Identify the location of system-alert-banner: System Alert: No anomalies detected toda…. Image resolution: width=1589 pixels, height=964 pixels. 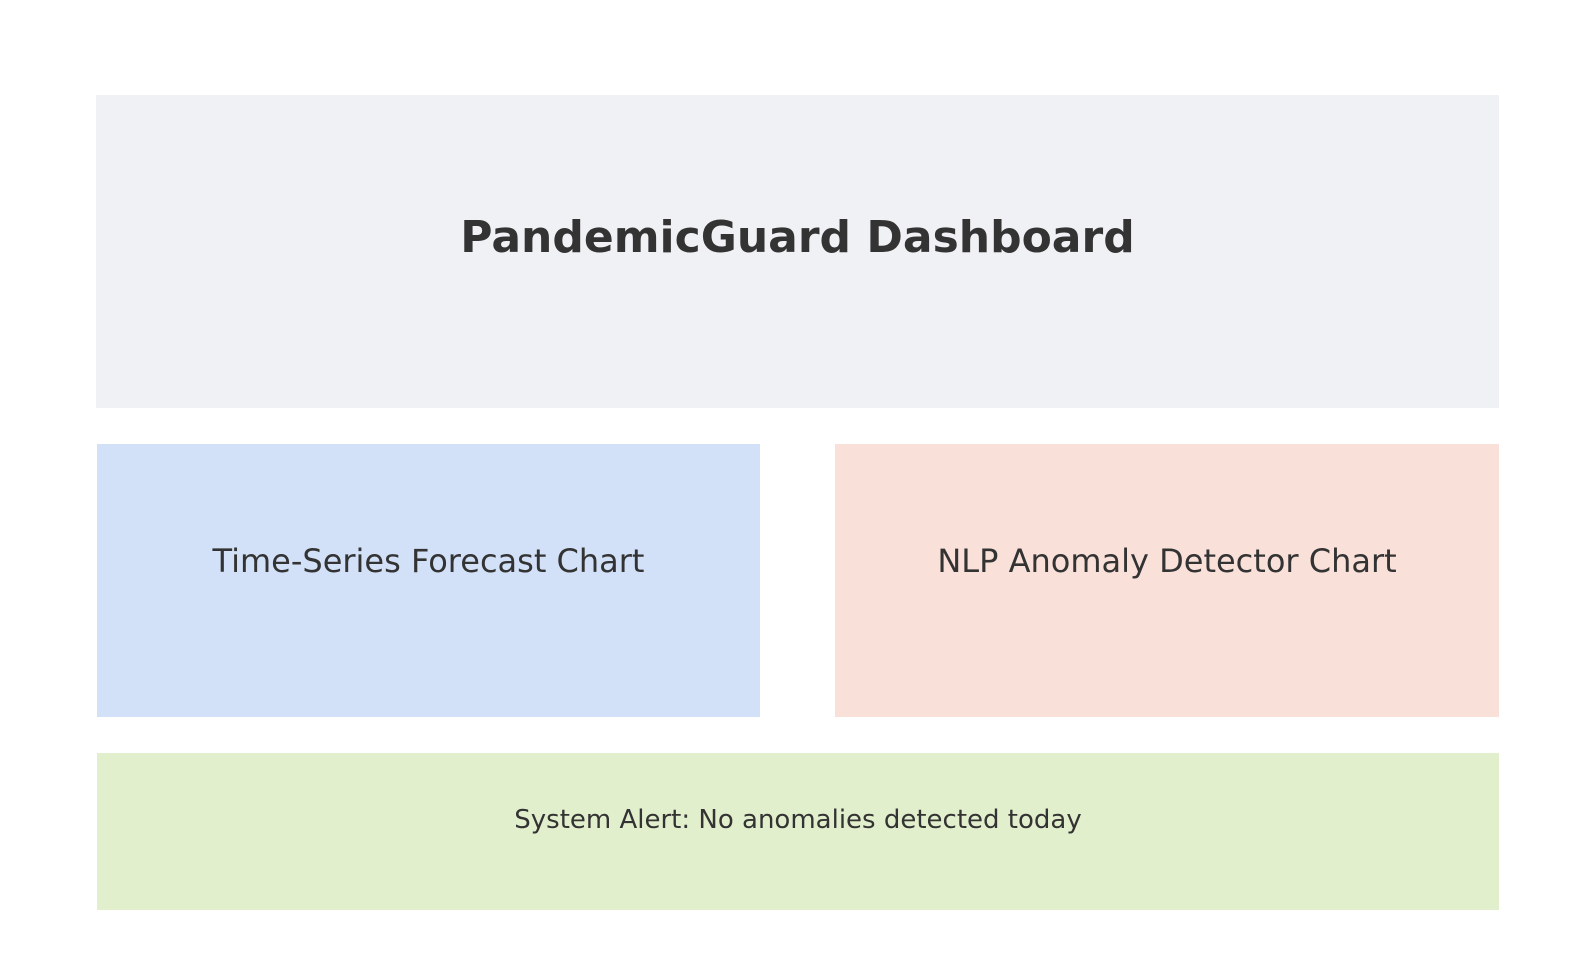
(798, 831).